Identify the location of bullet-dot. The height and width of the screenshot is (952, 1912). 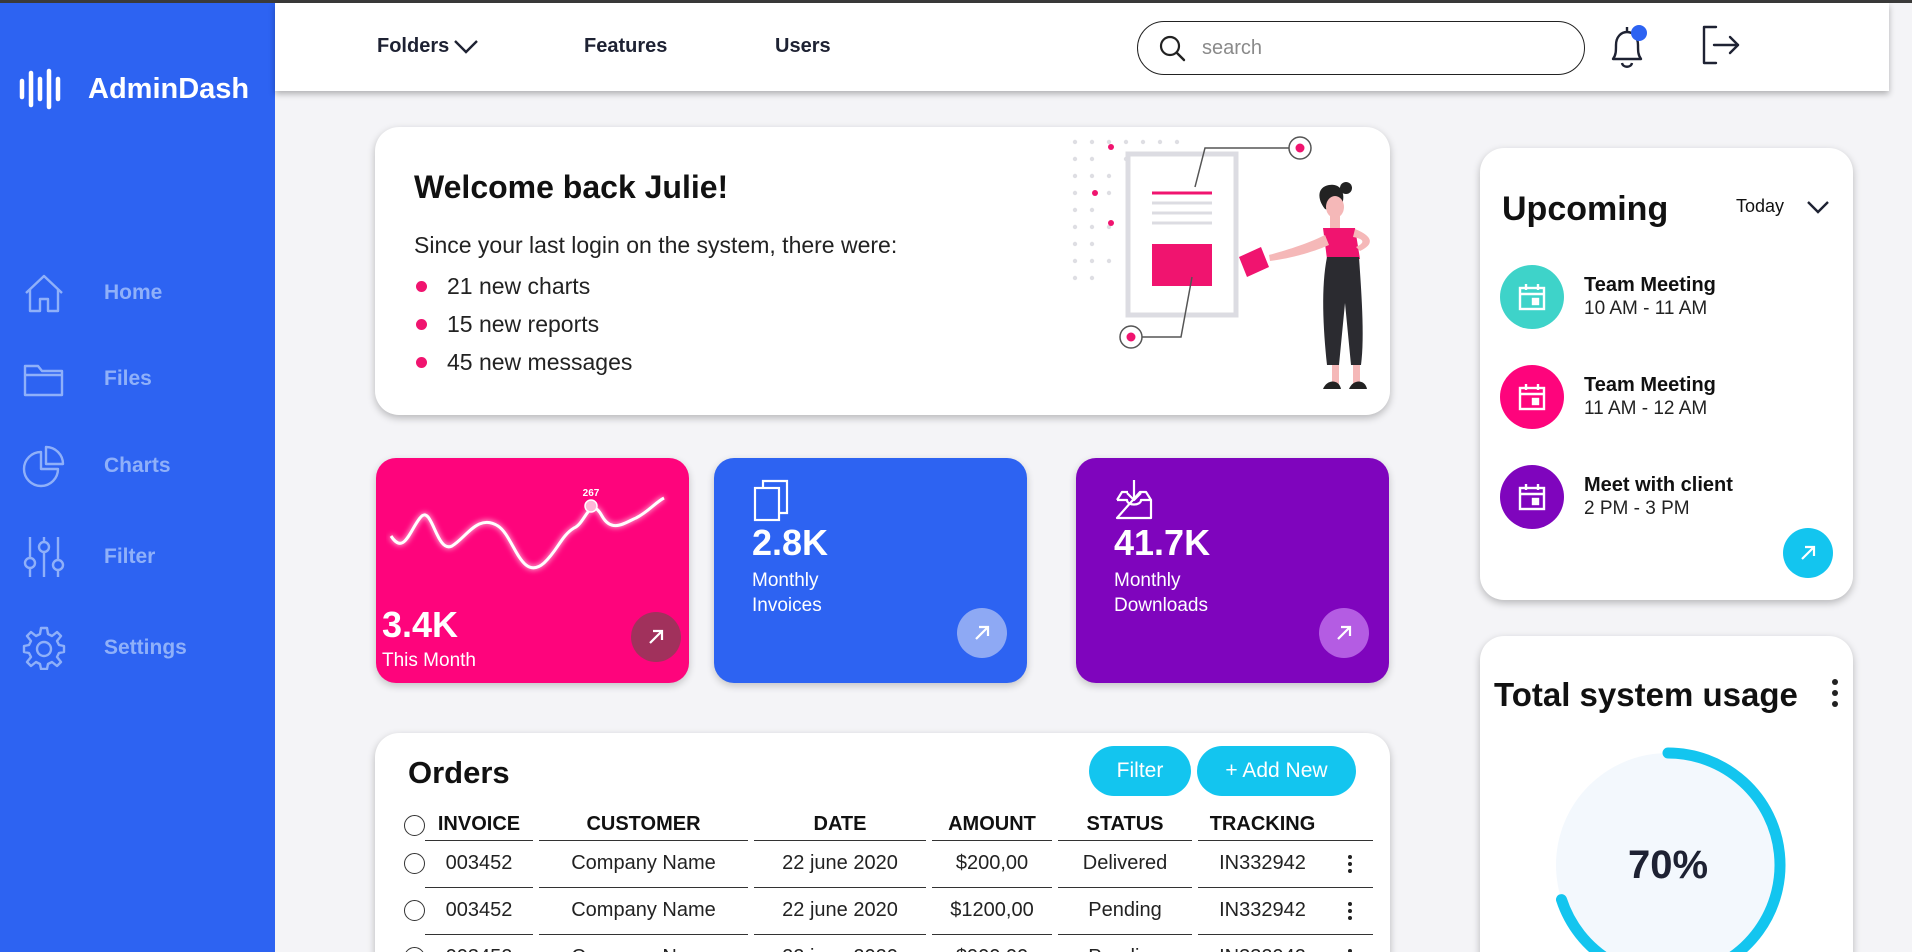
(421, 362).